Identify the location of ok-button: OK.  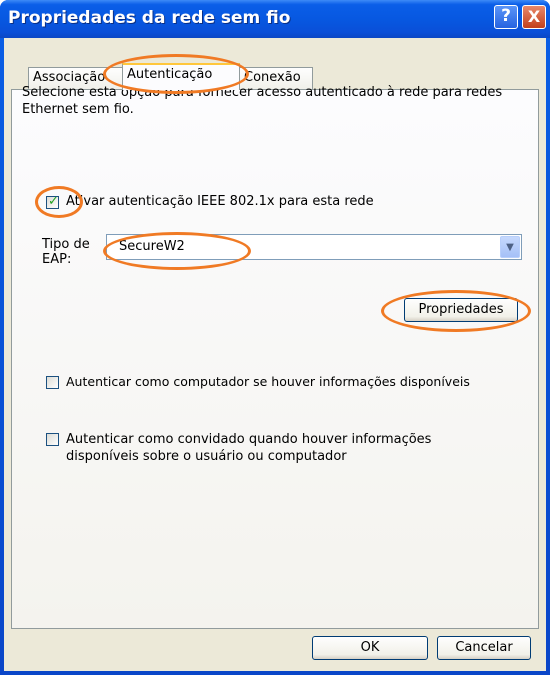
(370, 648).